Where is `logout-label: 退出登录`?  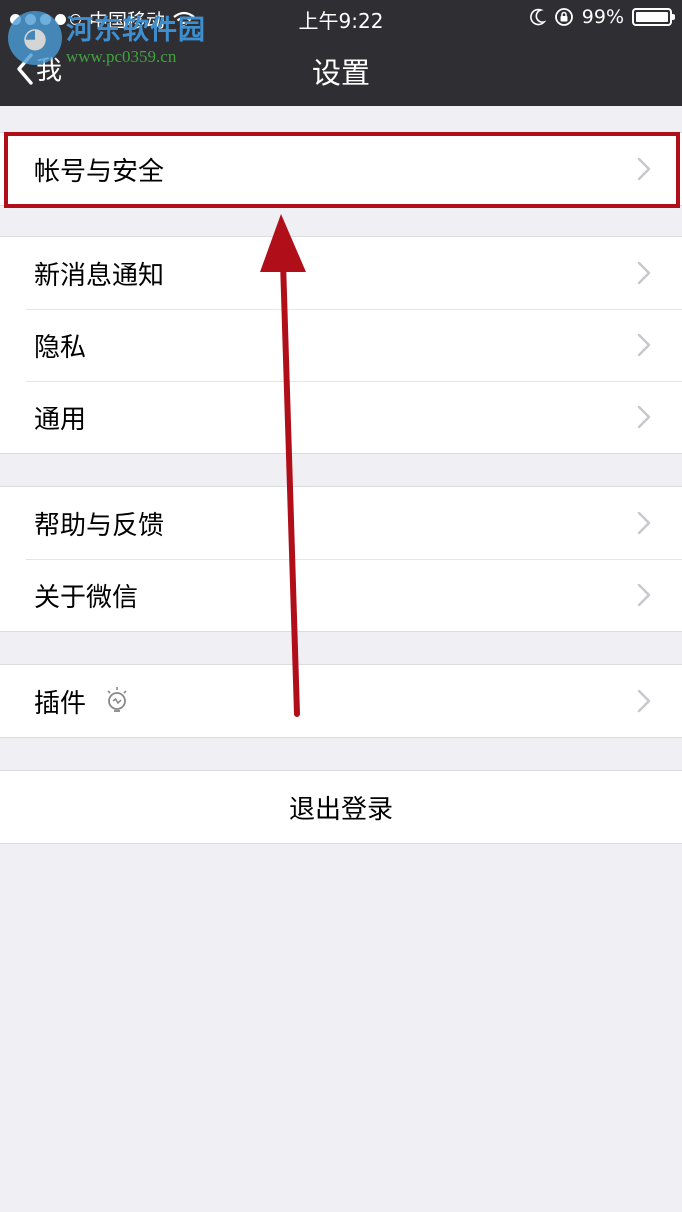 logout-label: 退出登录 is located at coordinates (340, 809).